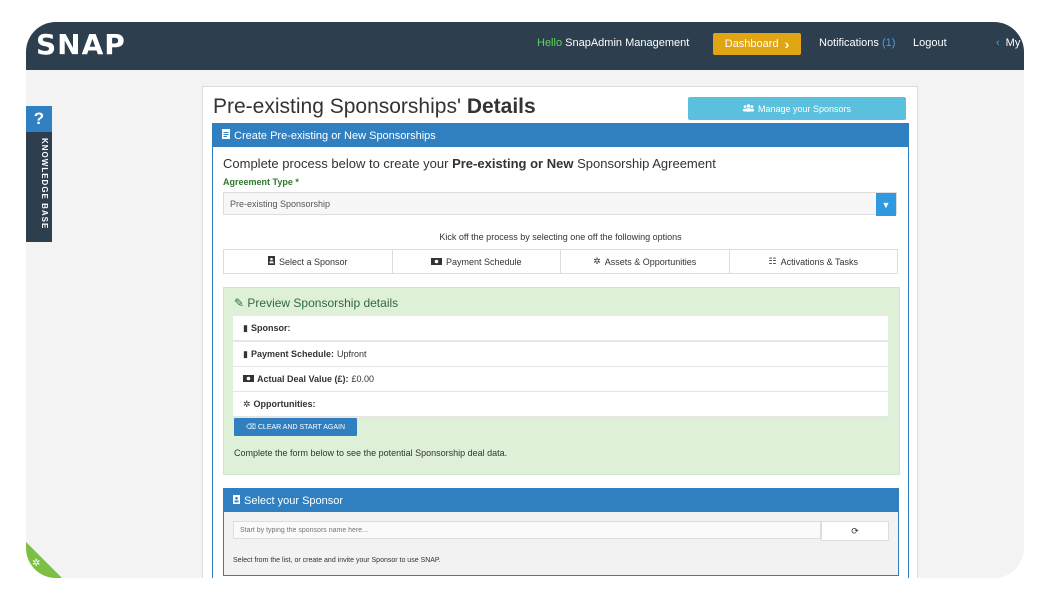 The image size is (1050, 600). Describe the element at coordinates (772, 261) in the screenshot. I see `list-icon: ☷` at that location.